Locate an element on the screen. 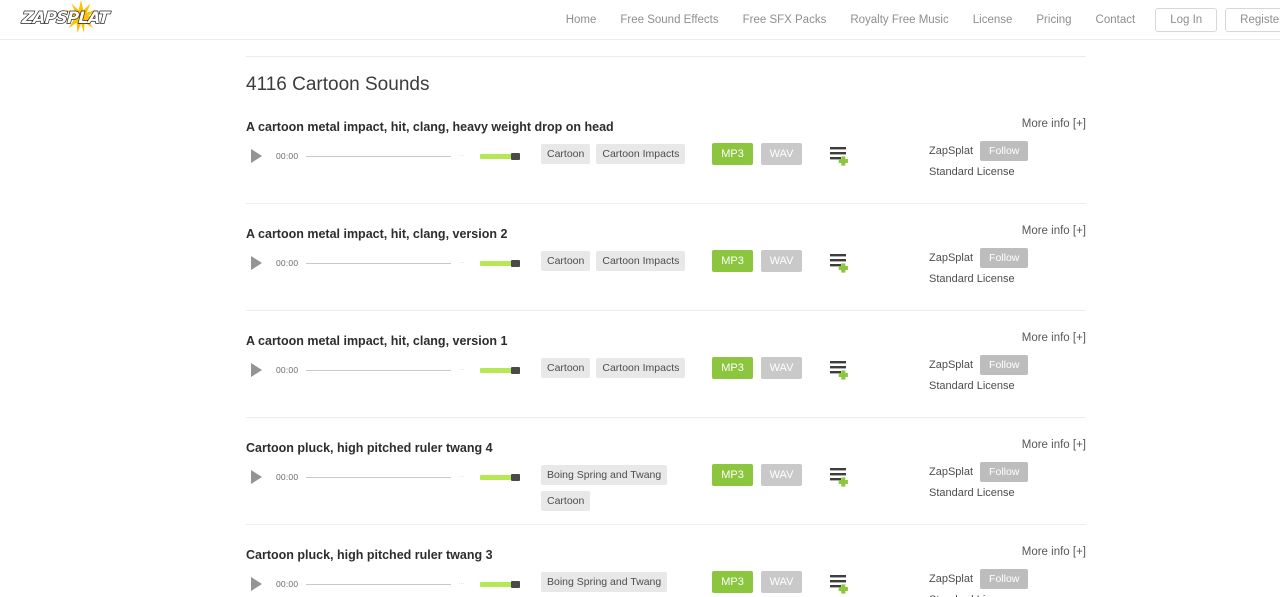  zapsplat-logo: ZAPSPLAT is located at coordinates (81, 17).